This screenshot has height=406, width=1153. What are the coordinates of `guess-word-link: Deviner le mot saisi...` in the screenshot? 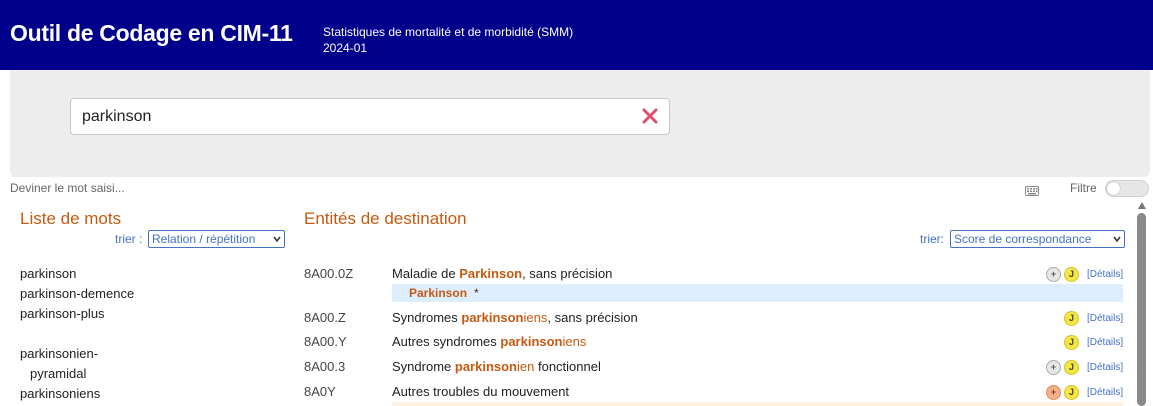 It's located at (67, 188).